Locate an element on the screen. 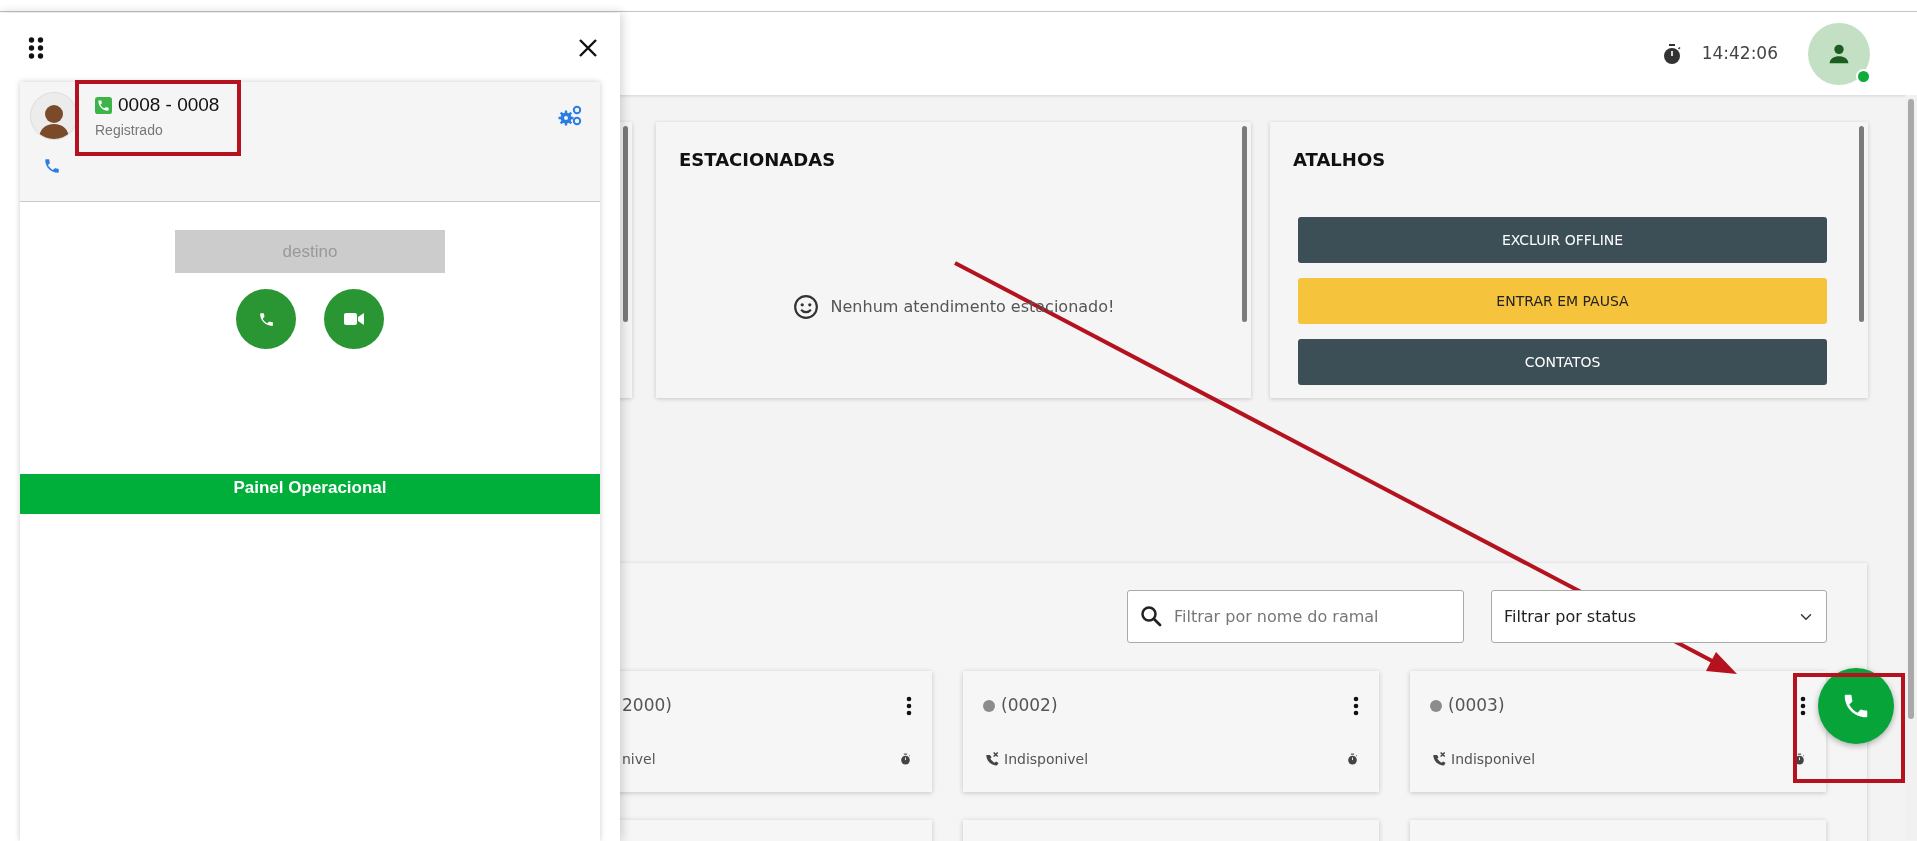 The height and width of the screenshot is (841, 1917). close-button is located at coordinates (588, 47).